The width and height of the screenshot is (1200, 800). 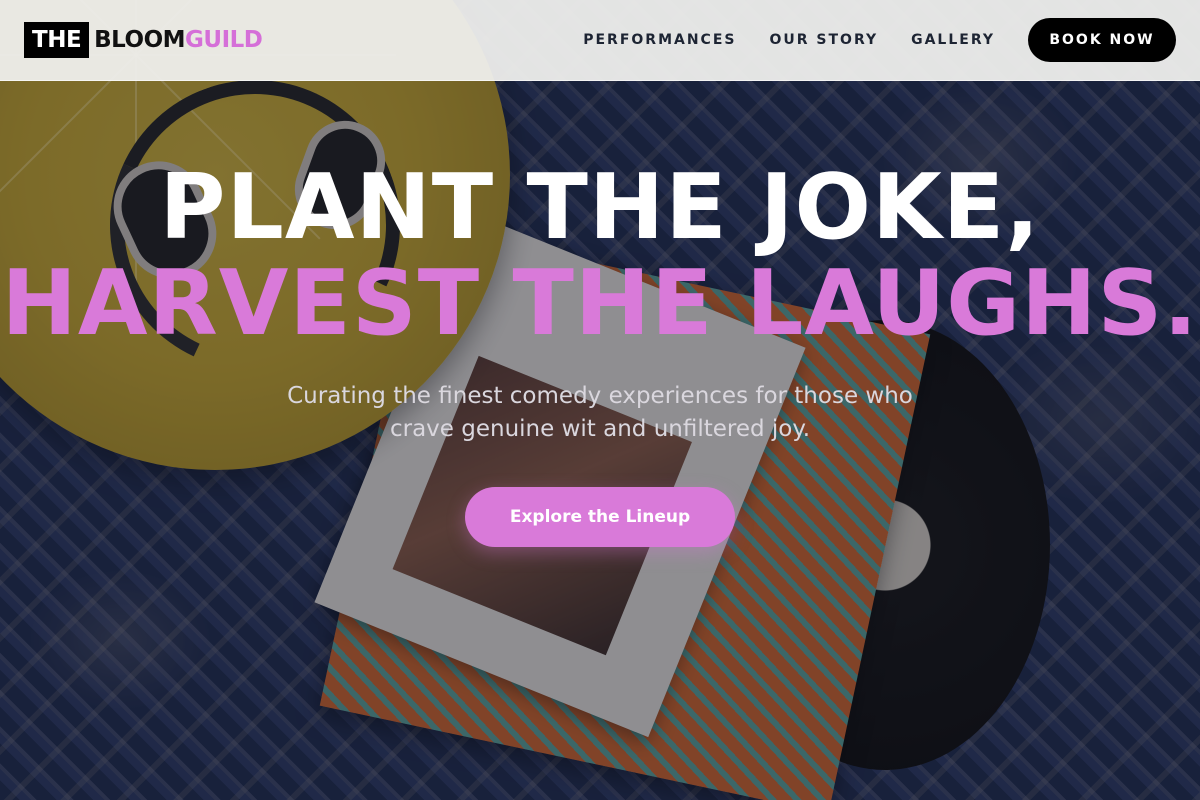 I want to click on book-now-button: BOOK NOW, so click(x=1102, y=40).